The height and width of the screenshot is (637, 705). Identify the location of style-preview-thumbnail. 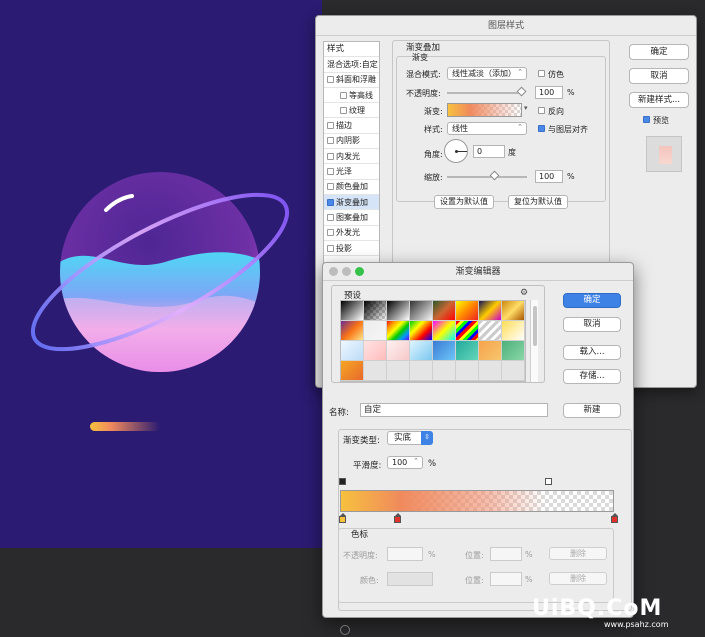
(664, 154).